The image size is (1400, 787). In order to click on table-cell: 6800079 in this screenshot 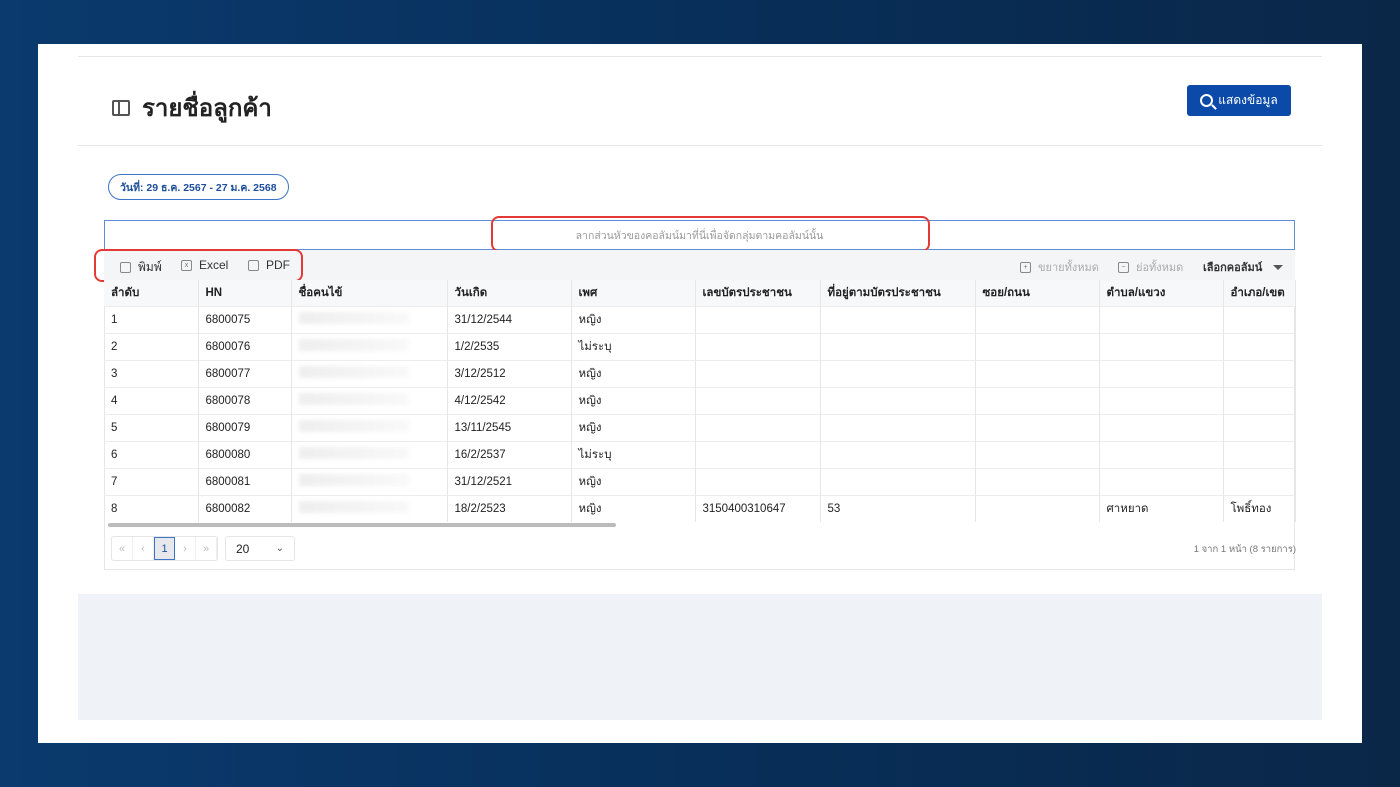, I will do `click(245, 427)`.